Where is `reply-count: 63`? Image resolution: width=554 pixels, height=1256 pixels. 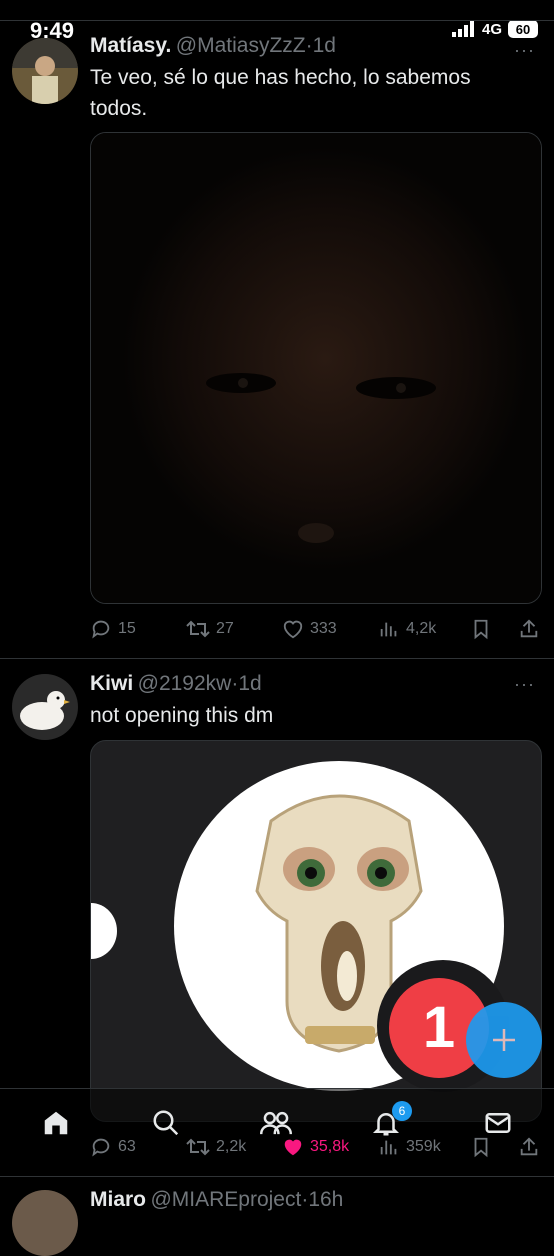
reply-count: 63 is located at coordinates (127, 1146).